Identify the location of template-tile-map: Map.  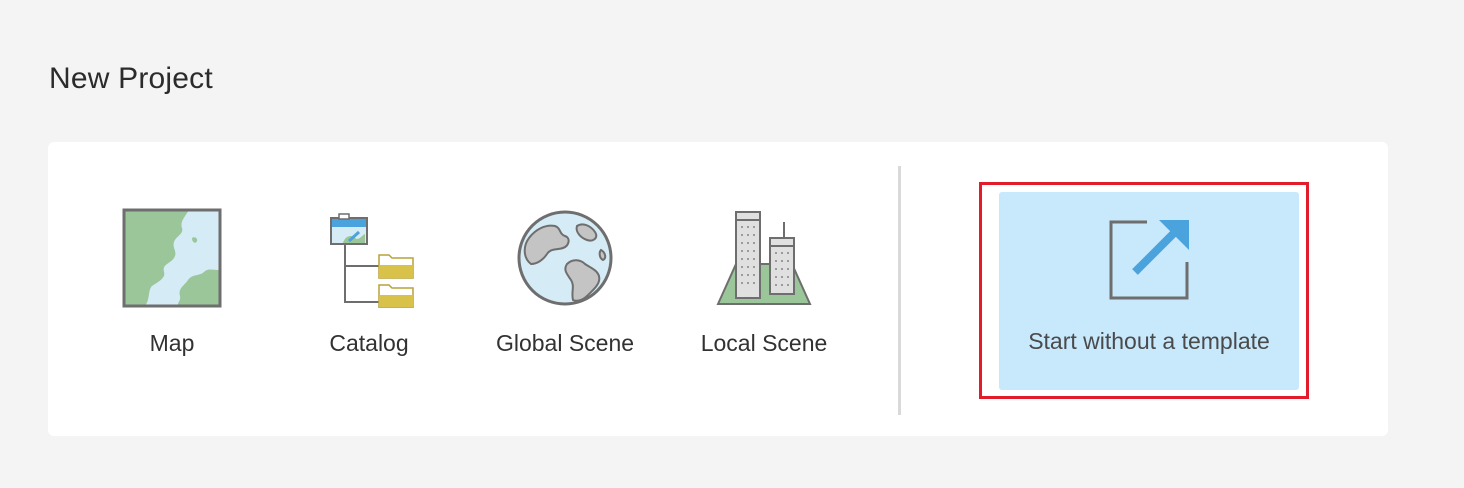
(172, 287).